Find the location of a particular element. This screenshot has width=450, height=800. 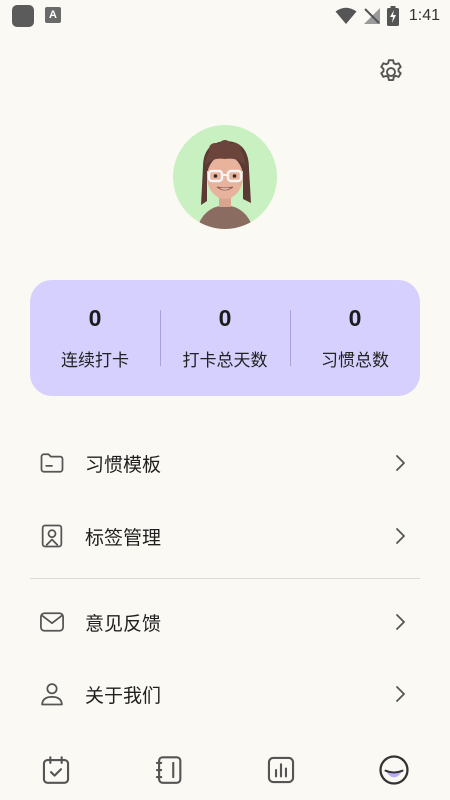

menu-label: 意见反馈 is located at coordinates (123, 623).